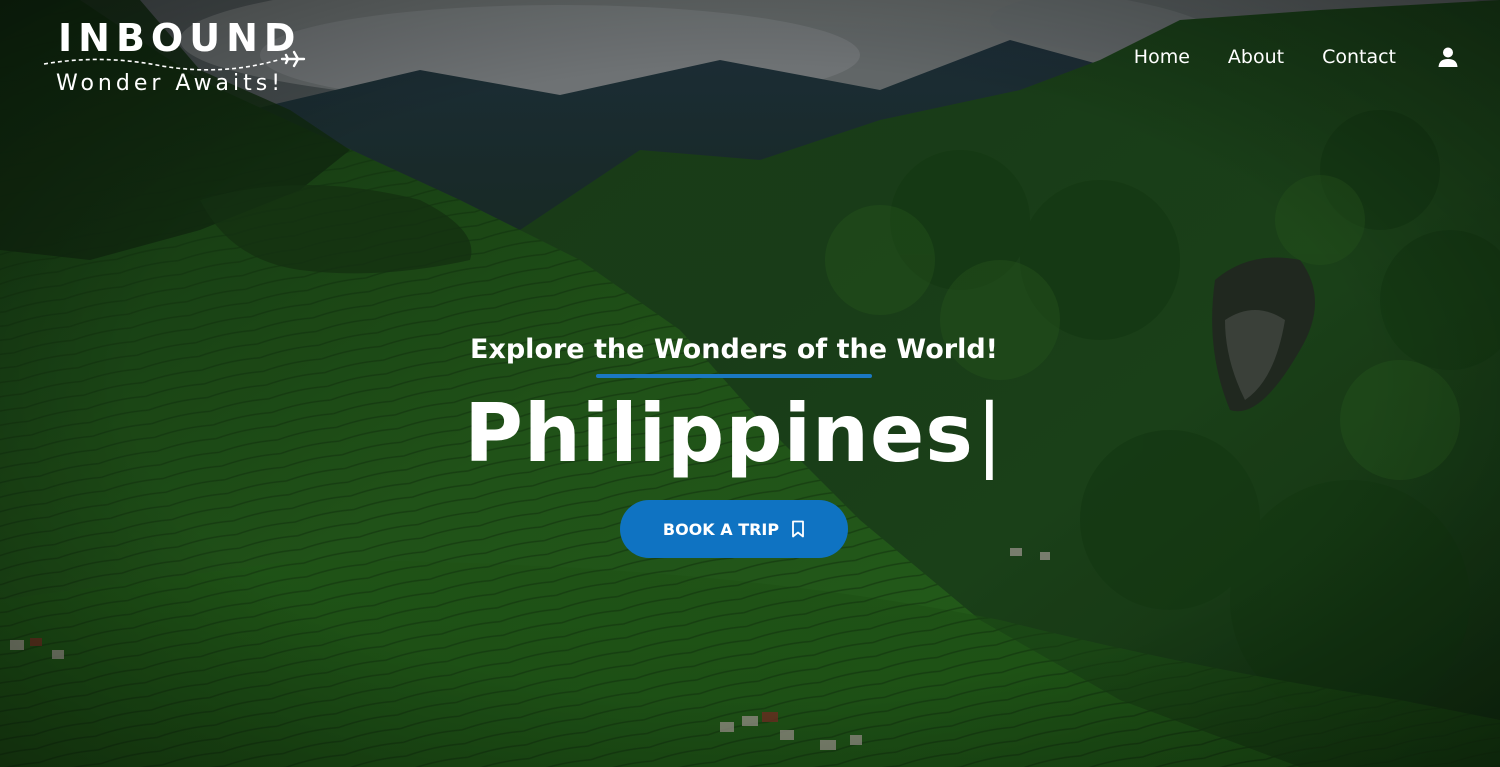 The image size is (1500, 767). What do you see at coordinates (1162, 57) in the screenshot?
I see `nav-home-link: Home` at bounding box center [1162, 57].